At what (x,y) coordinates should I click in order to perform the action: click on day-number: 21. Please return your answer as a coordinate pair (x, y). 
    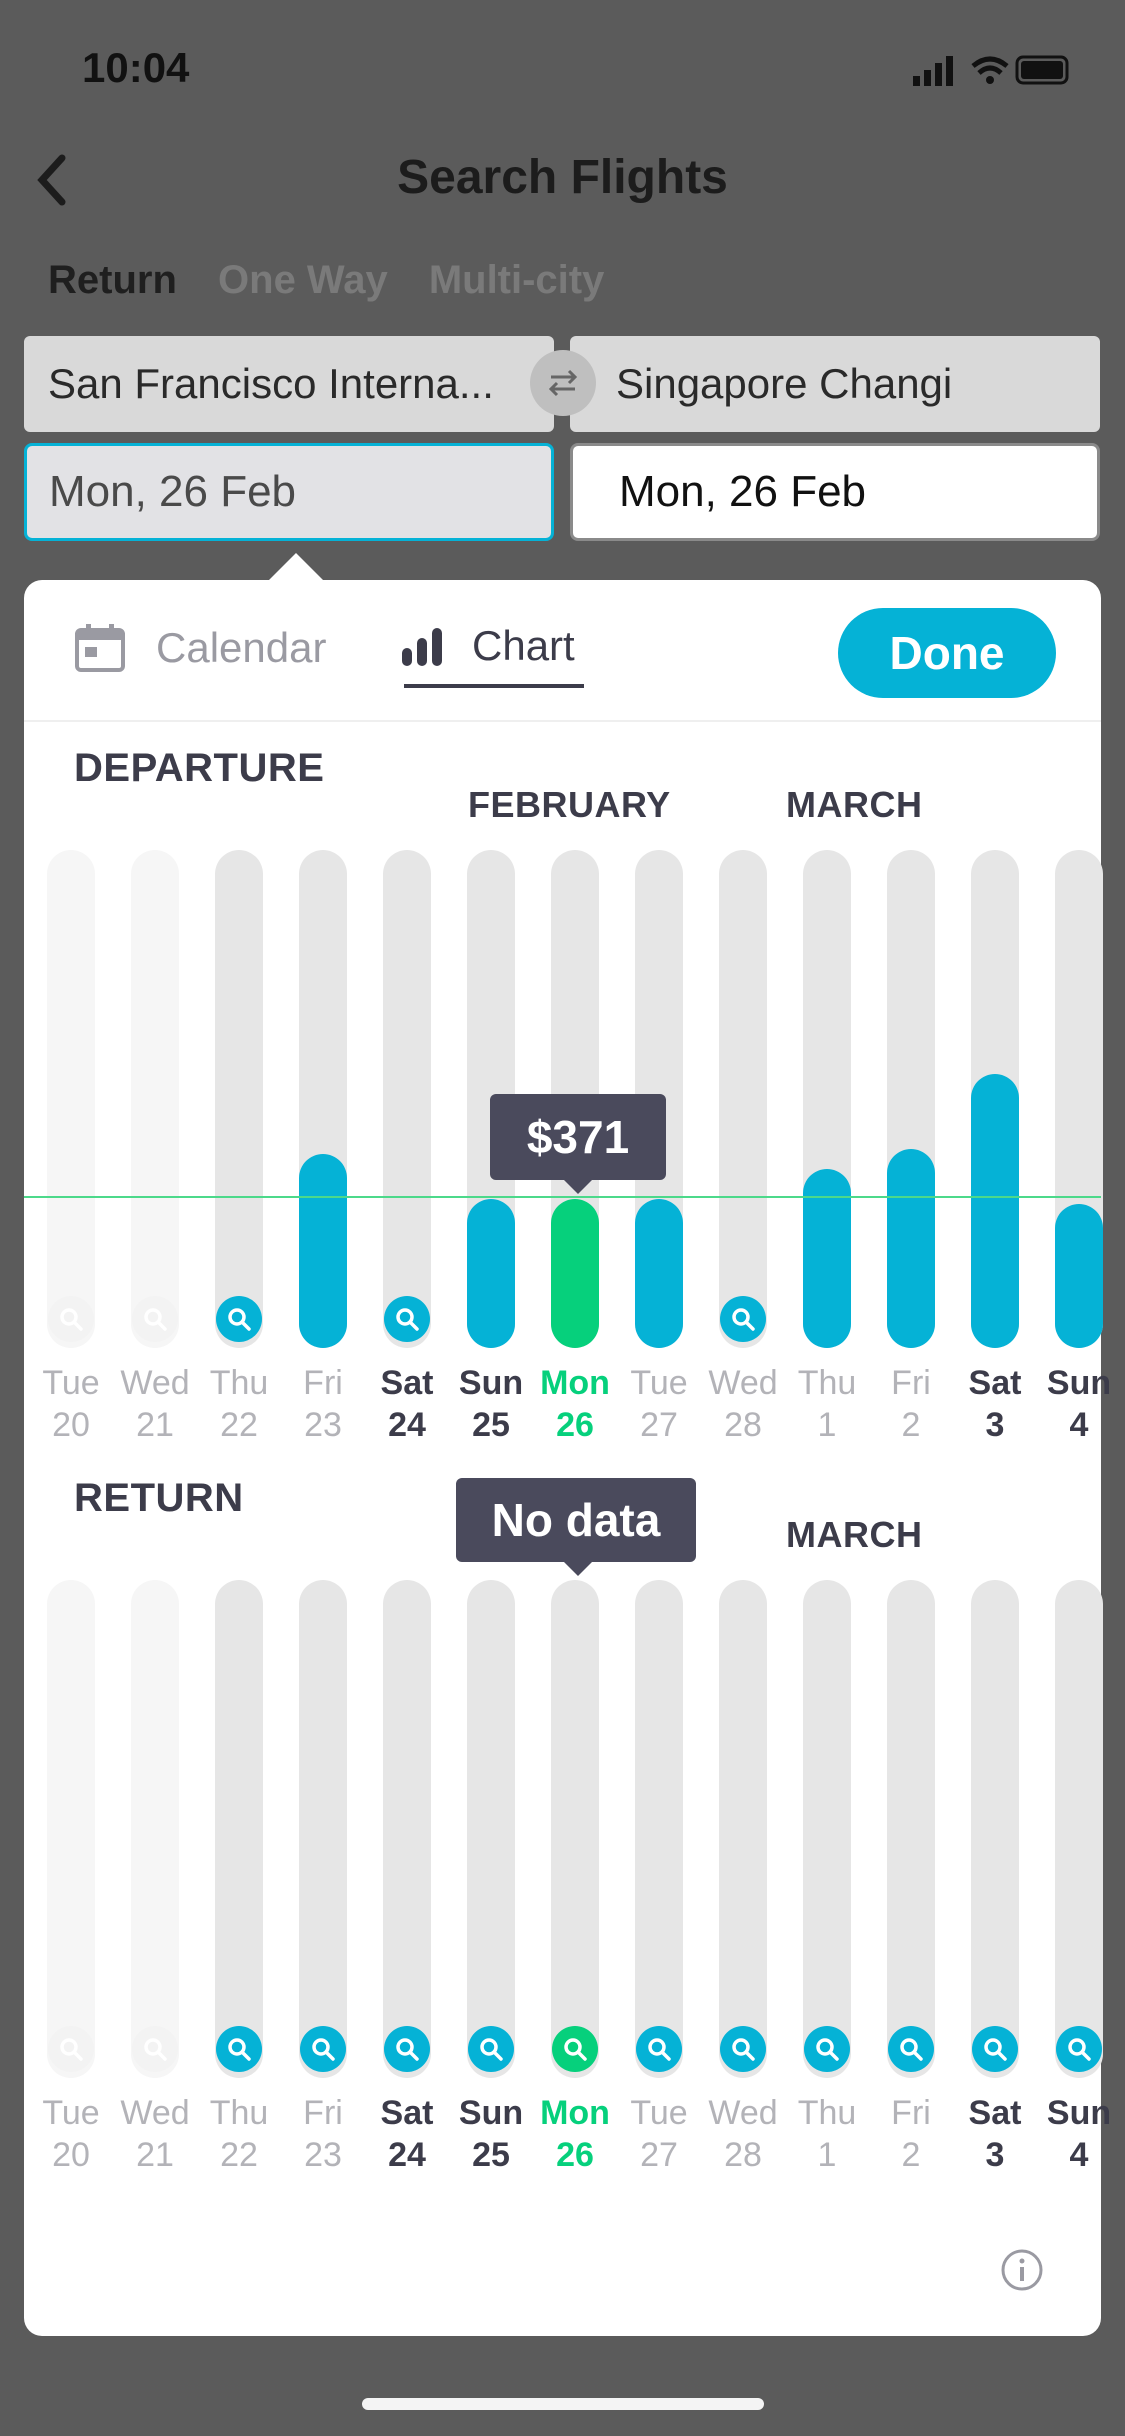
    Looking at the image, I should click on (155, 2155).